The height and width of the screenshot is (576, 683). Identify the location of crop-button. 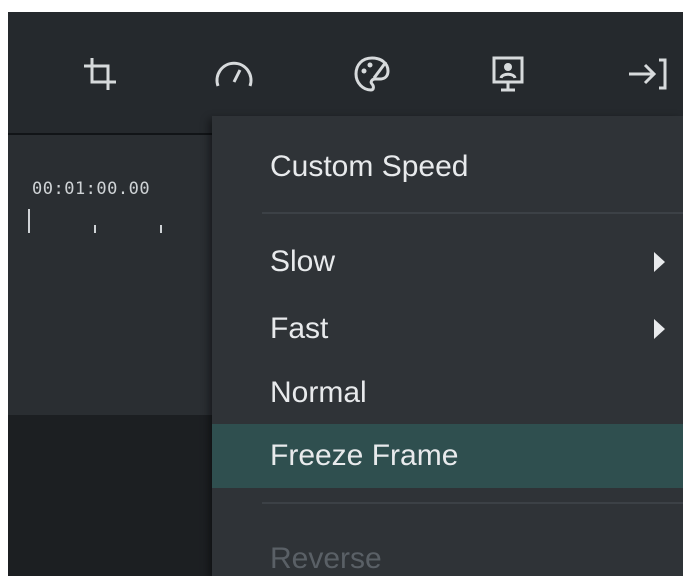
(100, 74).